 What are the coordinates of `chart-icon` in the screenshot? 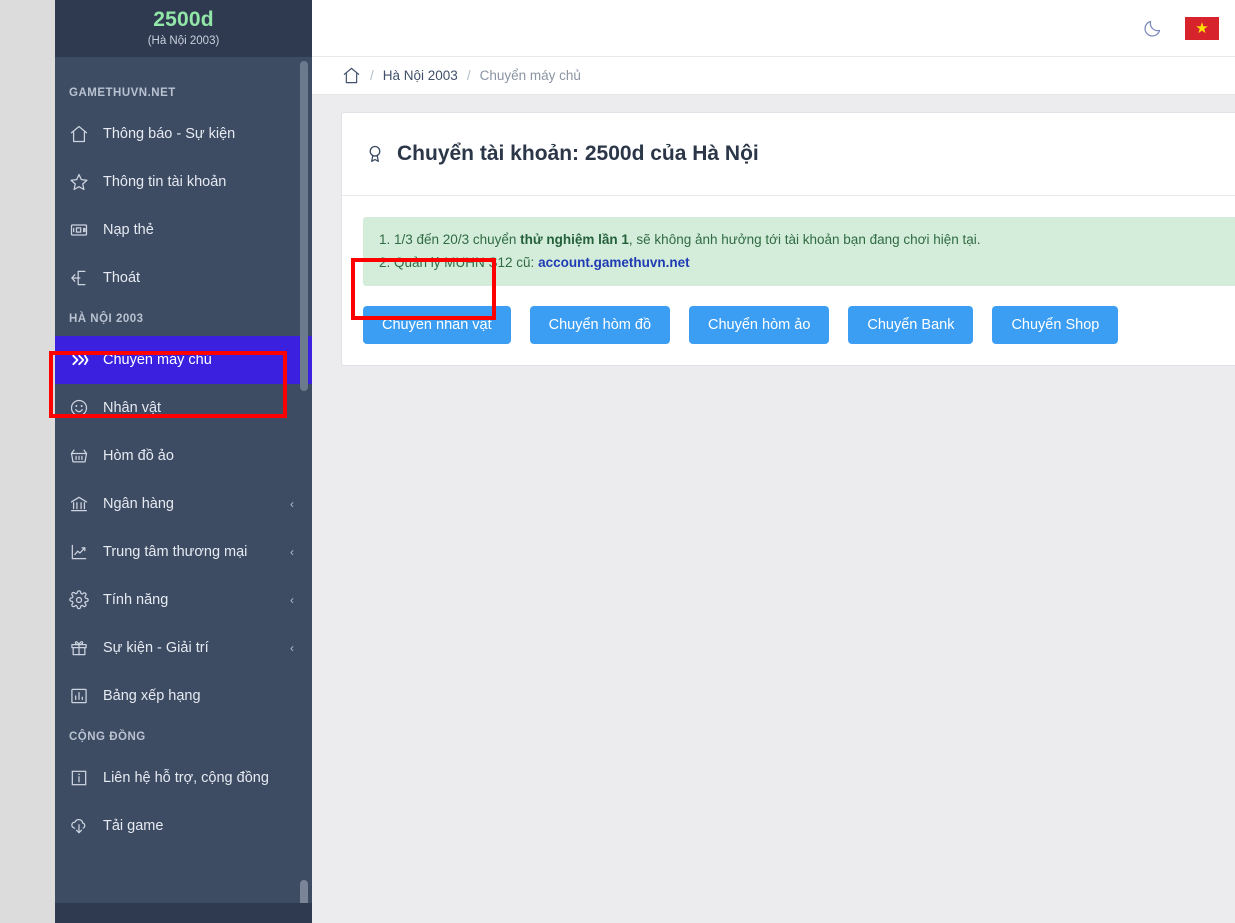 It's located at (86, 552).